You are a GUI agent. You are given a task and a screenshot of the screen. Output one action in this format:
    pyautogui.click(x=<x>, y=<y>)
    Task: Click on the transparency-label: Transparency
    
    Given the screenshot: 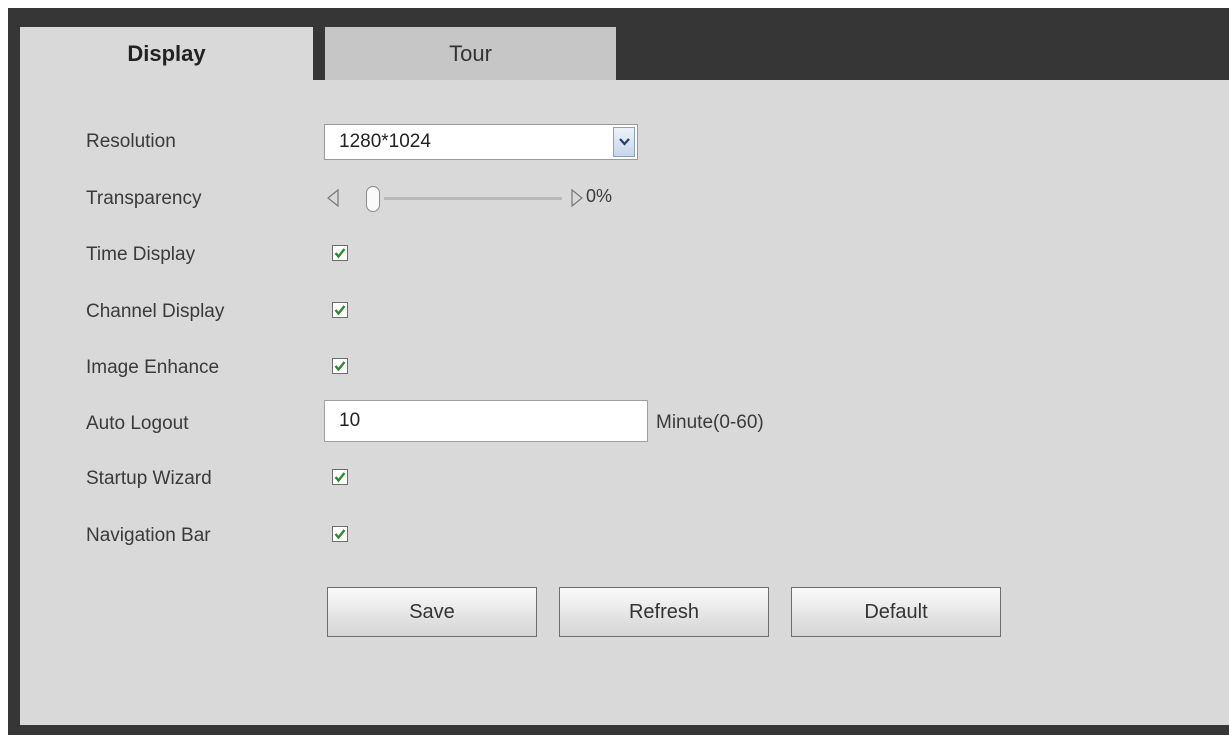 What is the action you would take?
    pyautogui.click(x=144, y=198)
    